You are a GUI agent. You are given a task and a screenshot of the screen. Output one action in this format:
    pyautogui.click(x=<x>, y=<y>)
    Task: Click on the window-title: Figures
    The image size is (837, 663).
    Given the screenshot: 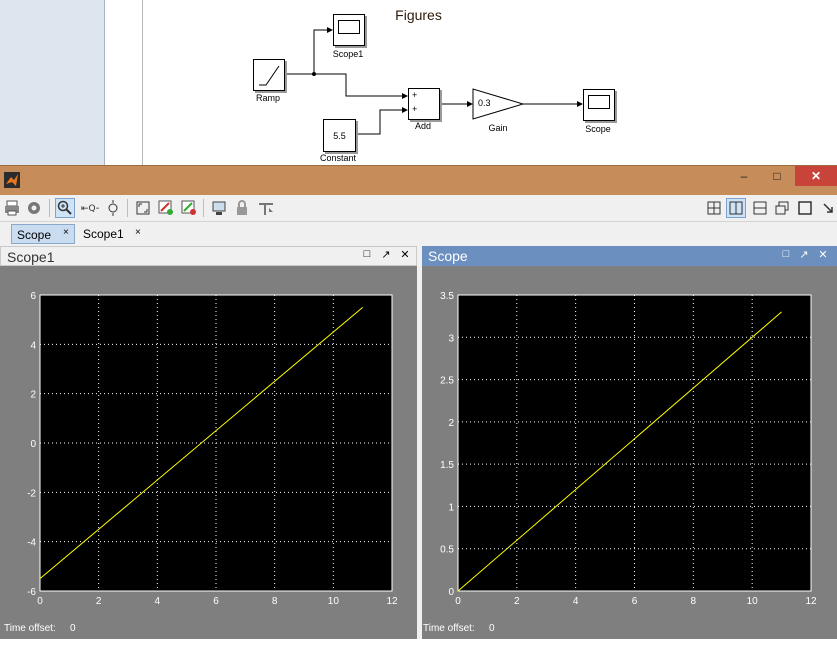 What is the action you would take?
    pyautogui.click(x=418, y=15)
    